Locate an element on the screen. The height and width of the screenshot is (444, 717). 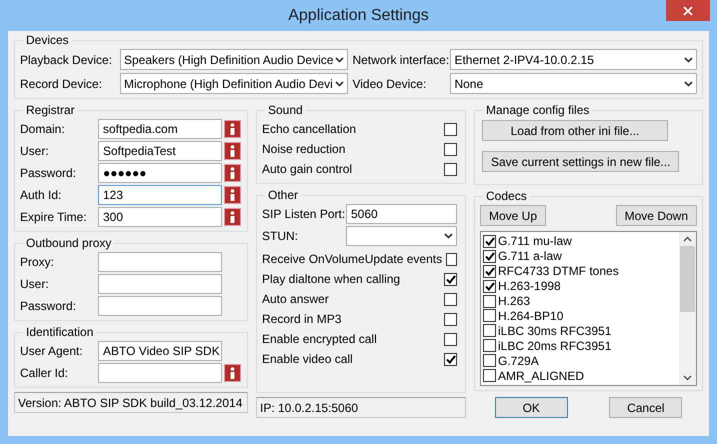
dropdown: None is located at coordinates (573, 83).